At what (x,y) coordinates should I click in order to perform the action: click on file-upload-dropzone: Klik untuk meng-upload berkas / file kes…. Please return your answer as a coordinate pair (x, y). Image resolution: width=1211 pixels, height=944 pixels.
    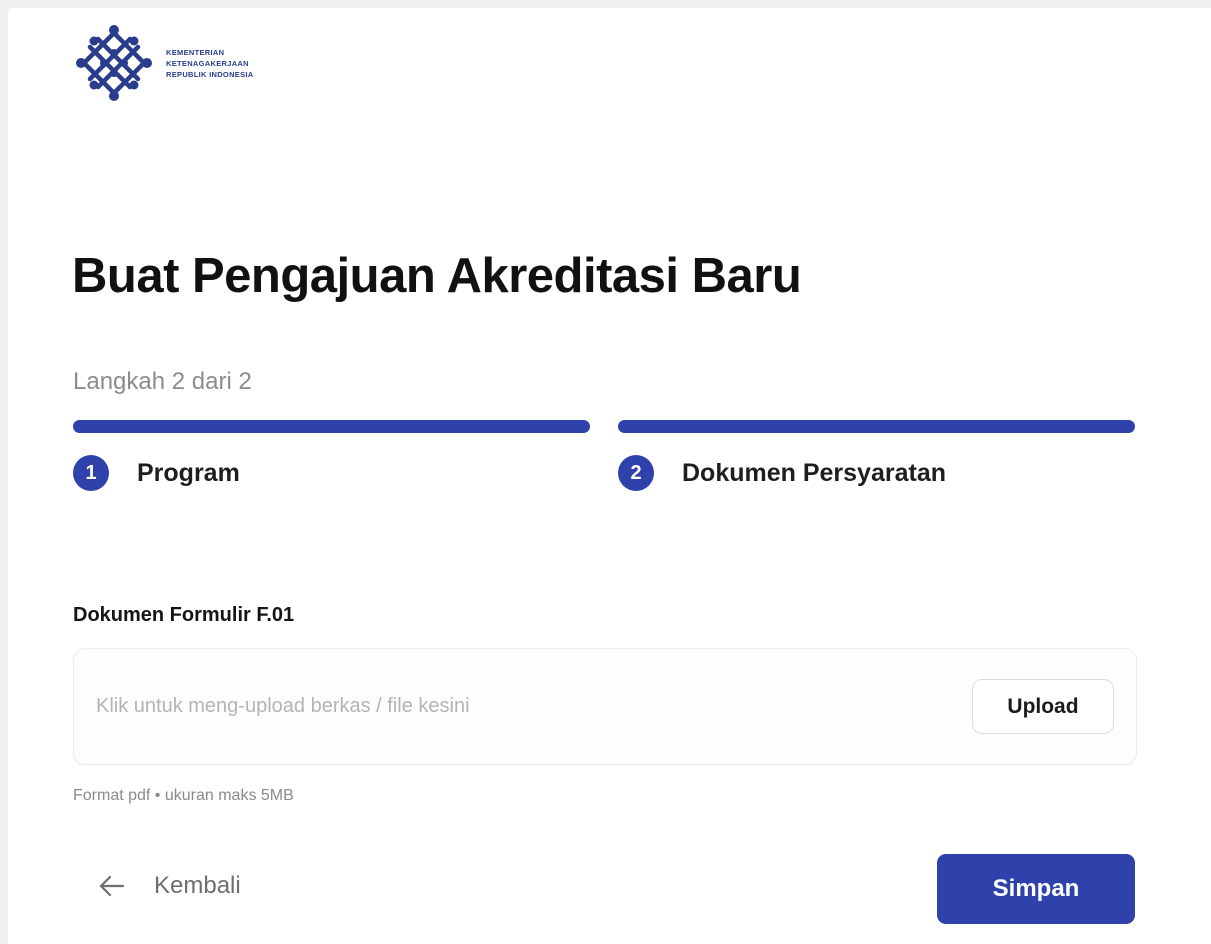
    Looking at the image, I should click on (605, 706).